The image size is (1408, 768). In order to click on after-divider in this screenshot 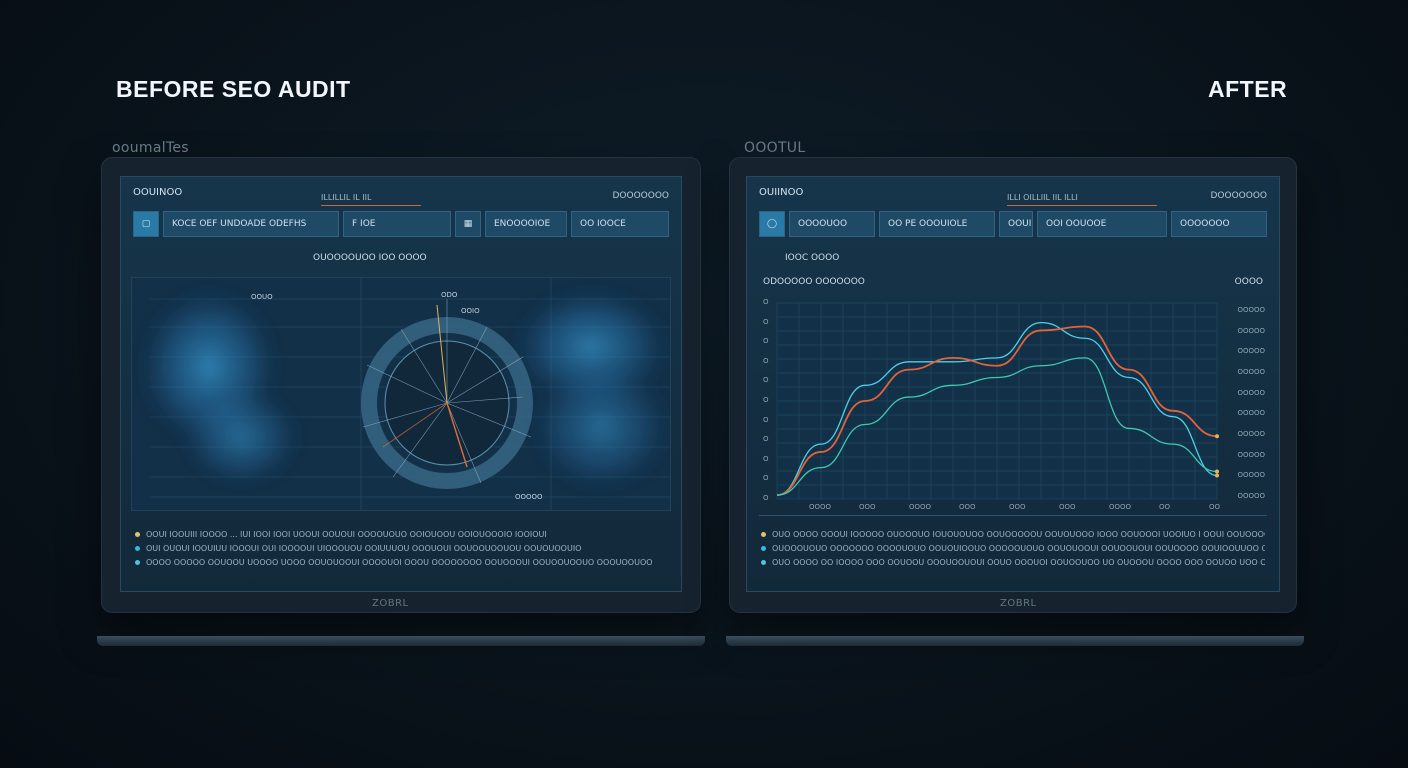, I will do `click(1013, 515)`.